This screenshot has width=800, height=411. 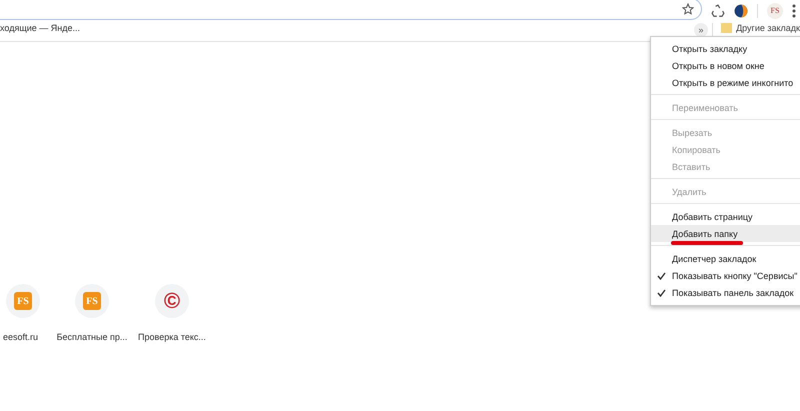 What do you see at coordinates (775, 10) in the screenshot?
I see `extension-icon: FS` at bounding box center [775, 10].